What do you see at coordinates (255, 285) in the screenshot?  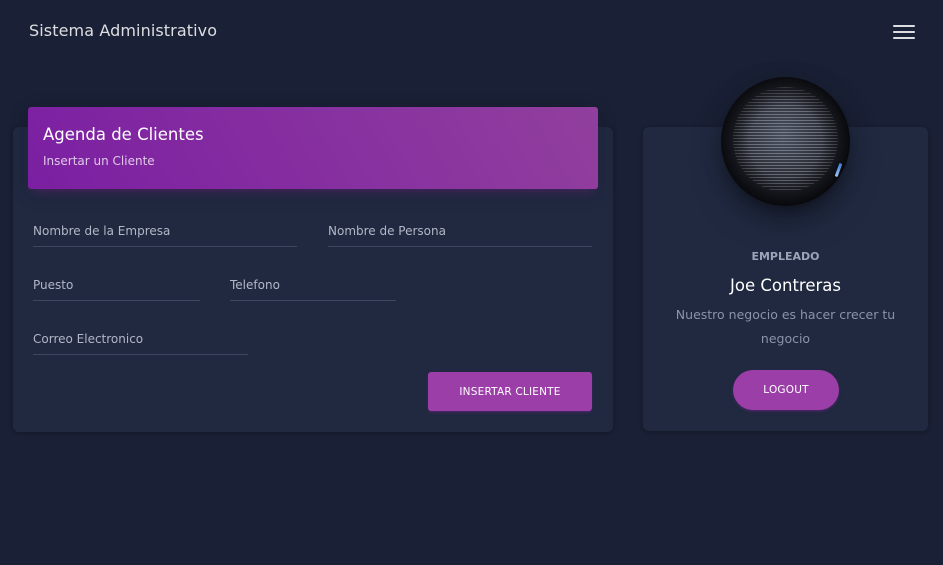 I see `phone-label: Telefono` at bounding box center [255, 285].